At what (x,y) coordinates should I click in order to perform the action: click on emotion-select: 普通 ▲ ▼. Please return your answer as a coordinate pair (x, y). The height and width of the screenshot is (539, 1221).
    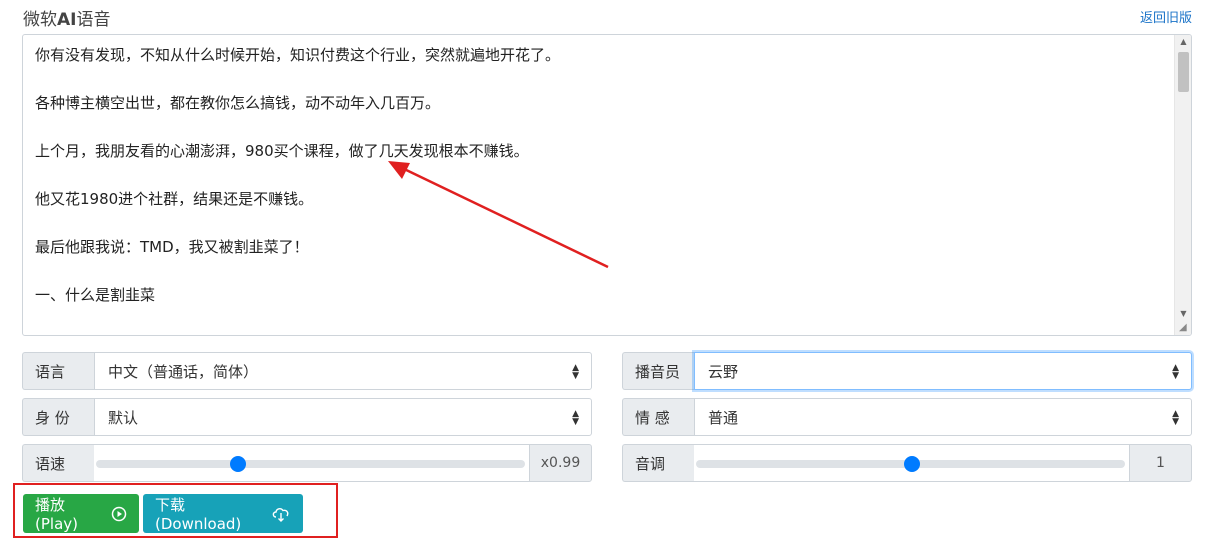
    Looking at the image, I should click on (943, 417).